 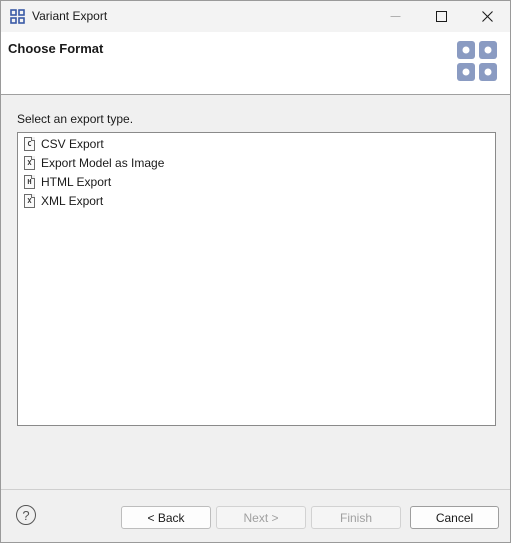 I want to click on maximize-button, so click(x=441, y=16).